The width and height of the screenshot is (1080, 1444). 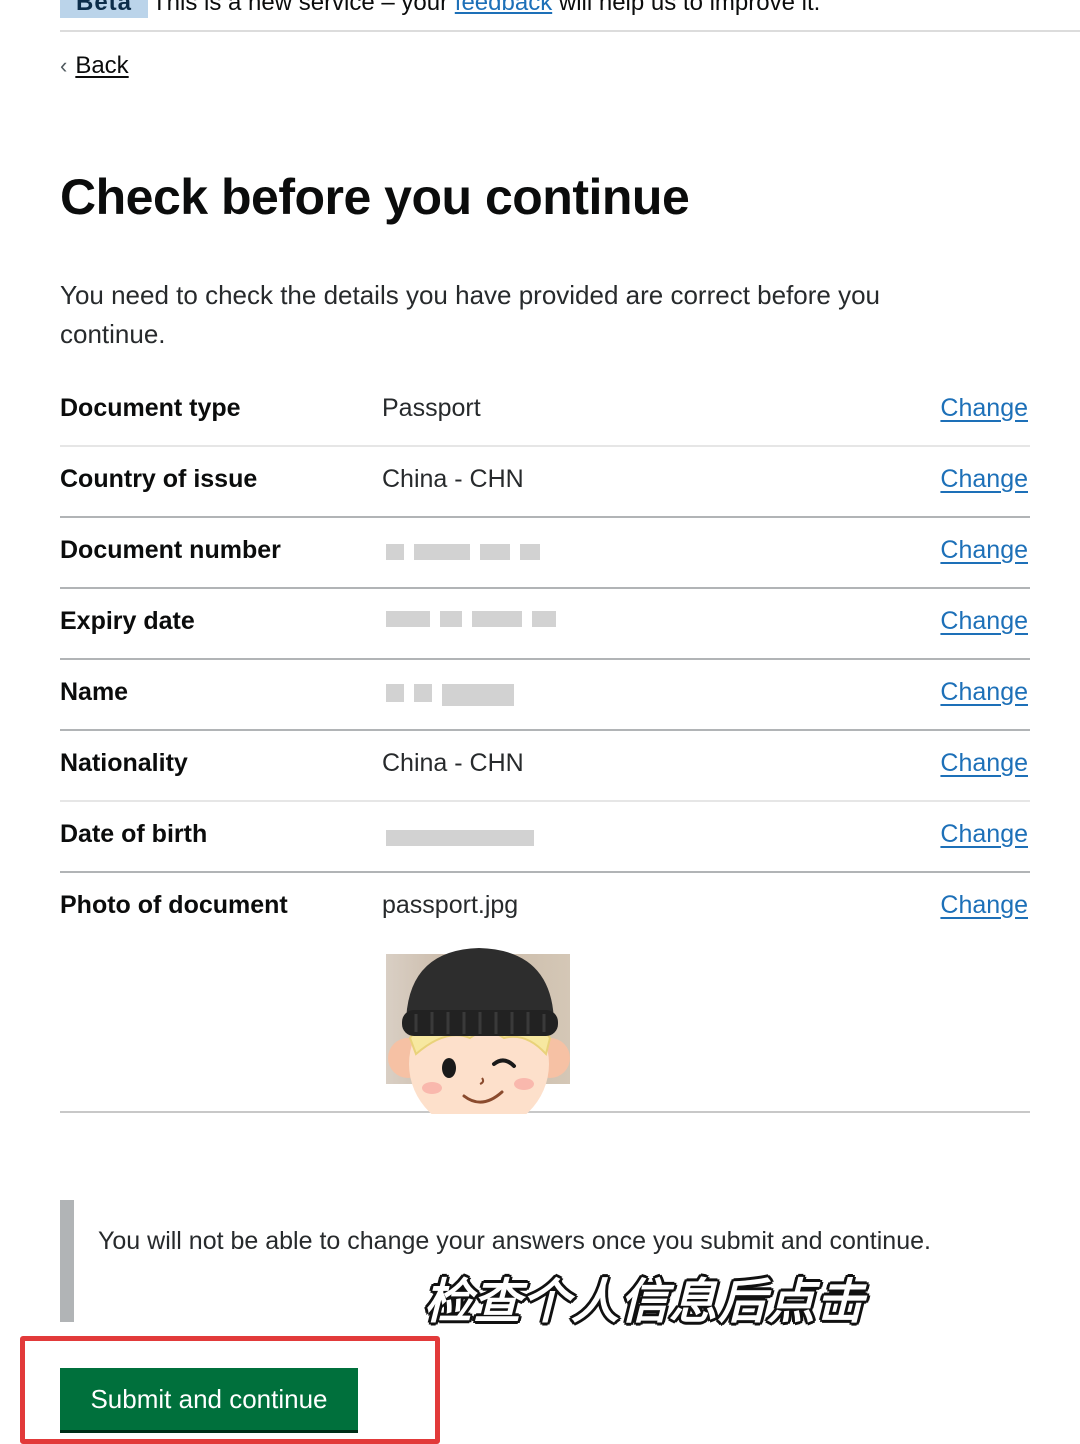 I want to click on change-link-document-number: Change, so click(x=984, y=550).